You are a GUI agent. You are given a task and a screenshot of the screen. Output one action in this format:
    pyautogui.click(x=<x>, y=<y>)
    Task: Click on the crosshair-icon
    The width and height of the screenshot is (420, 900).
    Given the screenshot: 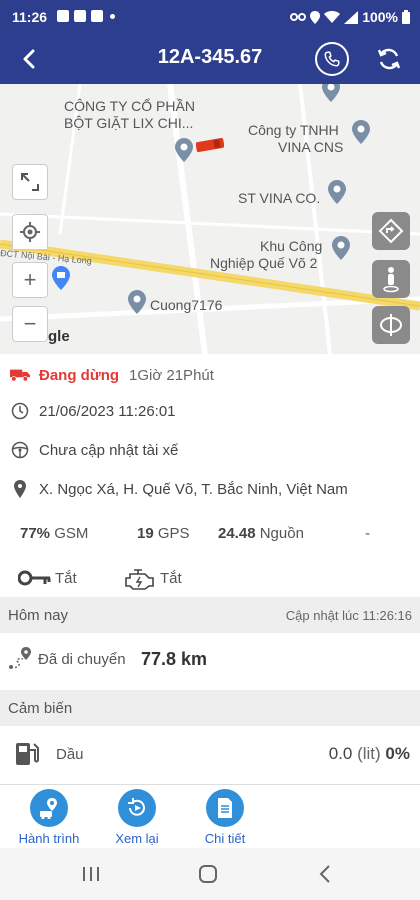 What is the action you would take?
    pyautogui.click(x=30, y=232)
    